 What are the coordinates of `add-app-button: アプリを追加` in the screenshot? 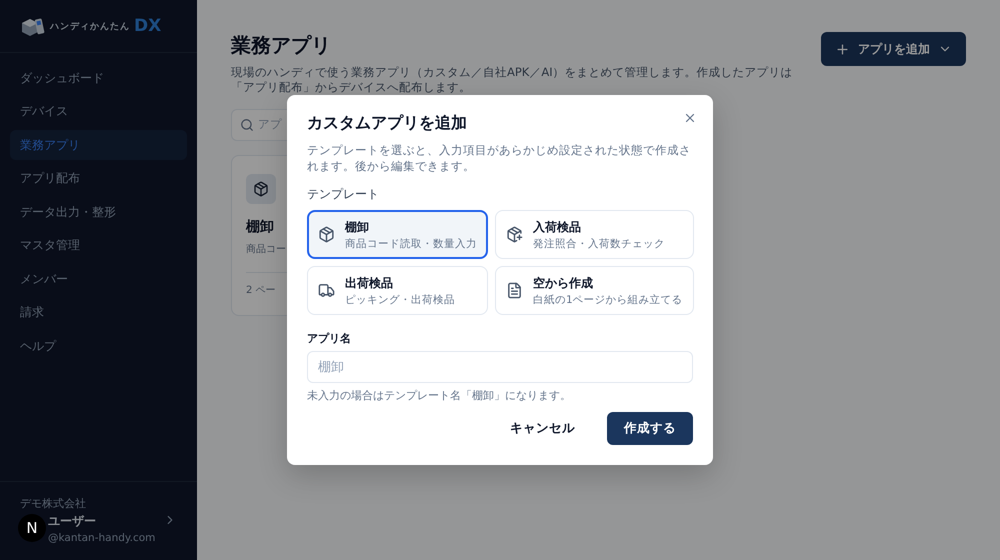 It's located at (893, 49).